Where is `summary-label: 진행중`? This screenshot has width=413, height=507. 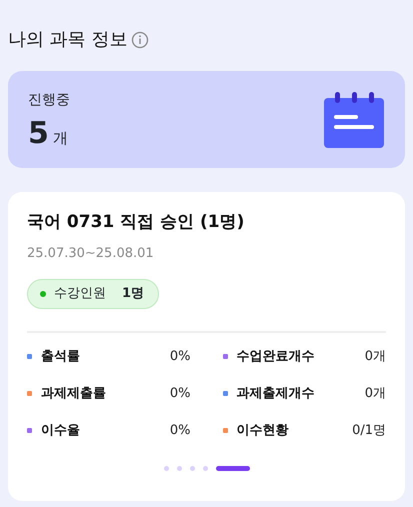 summary-label: 진행중 is located at coordinates (49, 100).